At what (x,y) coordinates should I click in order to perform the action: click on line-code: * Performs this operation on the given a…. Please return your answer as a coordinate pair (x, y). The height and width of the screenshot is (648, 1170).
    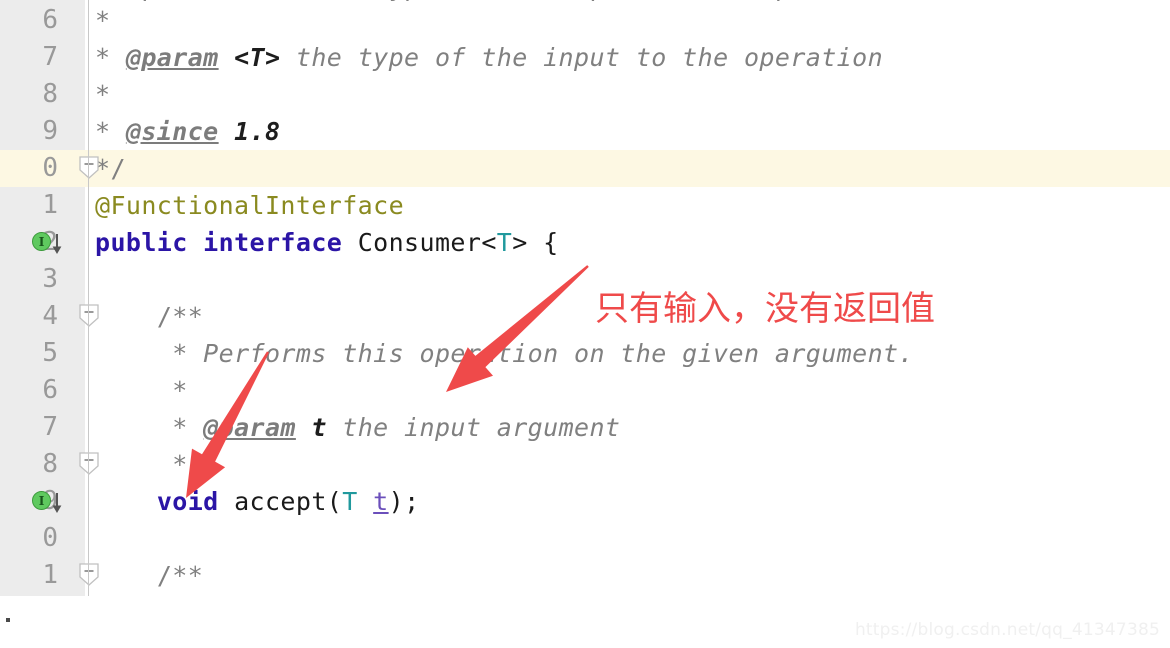
    Looking at the image, I should click on (543, 353).